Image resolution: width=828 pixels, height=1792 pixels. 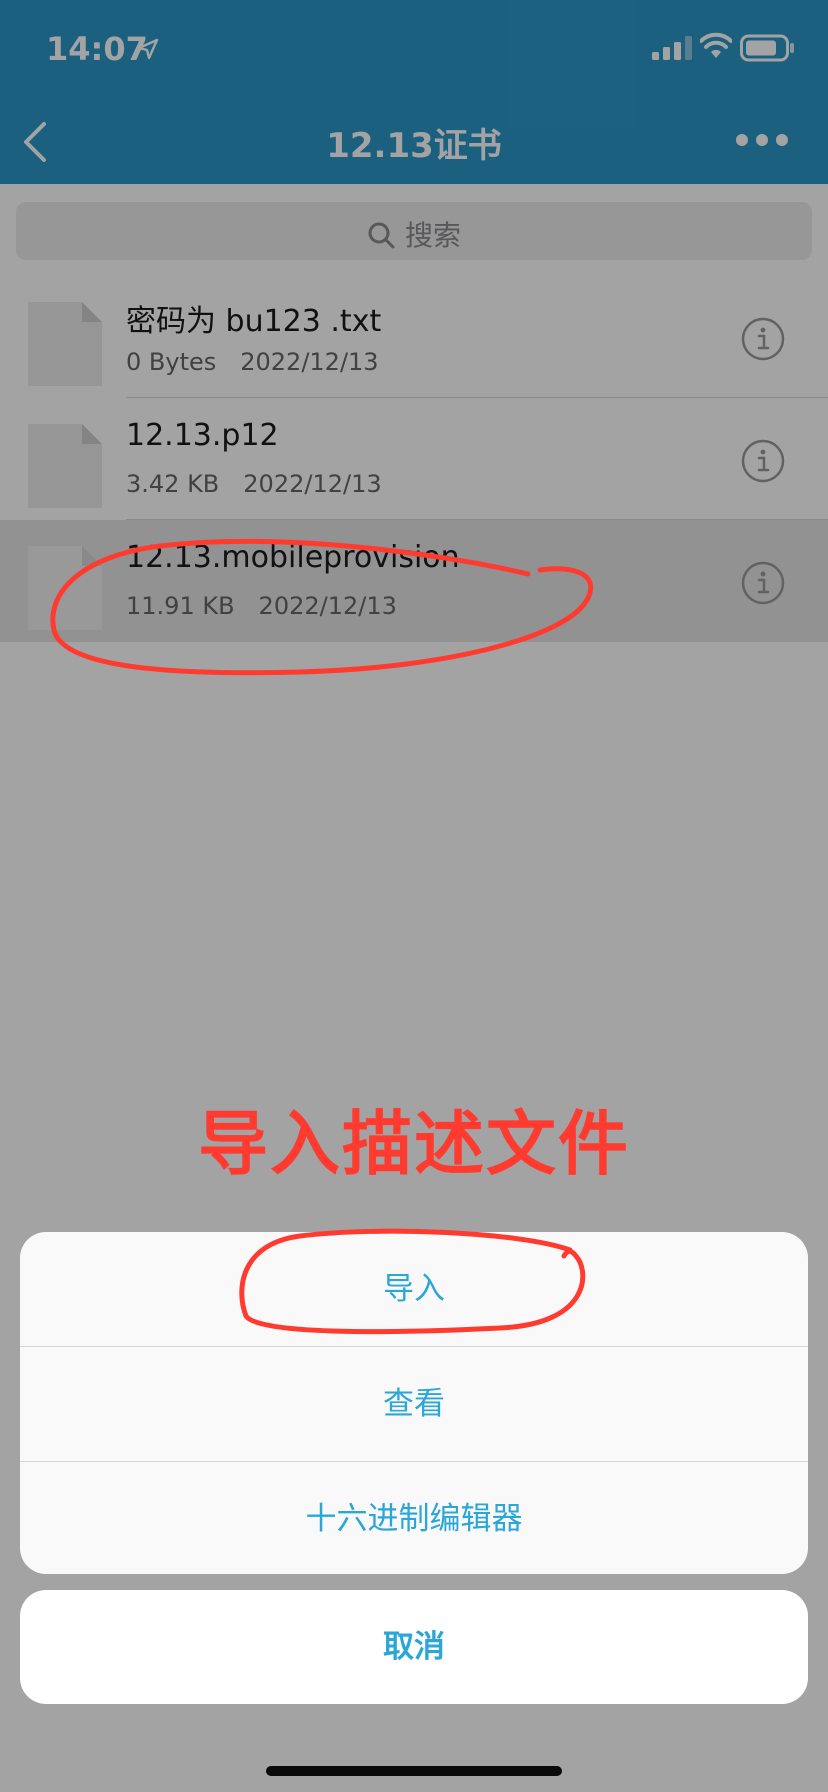 I want to click on cancel-group: 取消, so click(x=414, y=1647).